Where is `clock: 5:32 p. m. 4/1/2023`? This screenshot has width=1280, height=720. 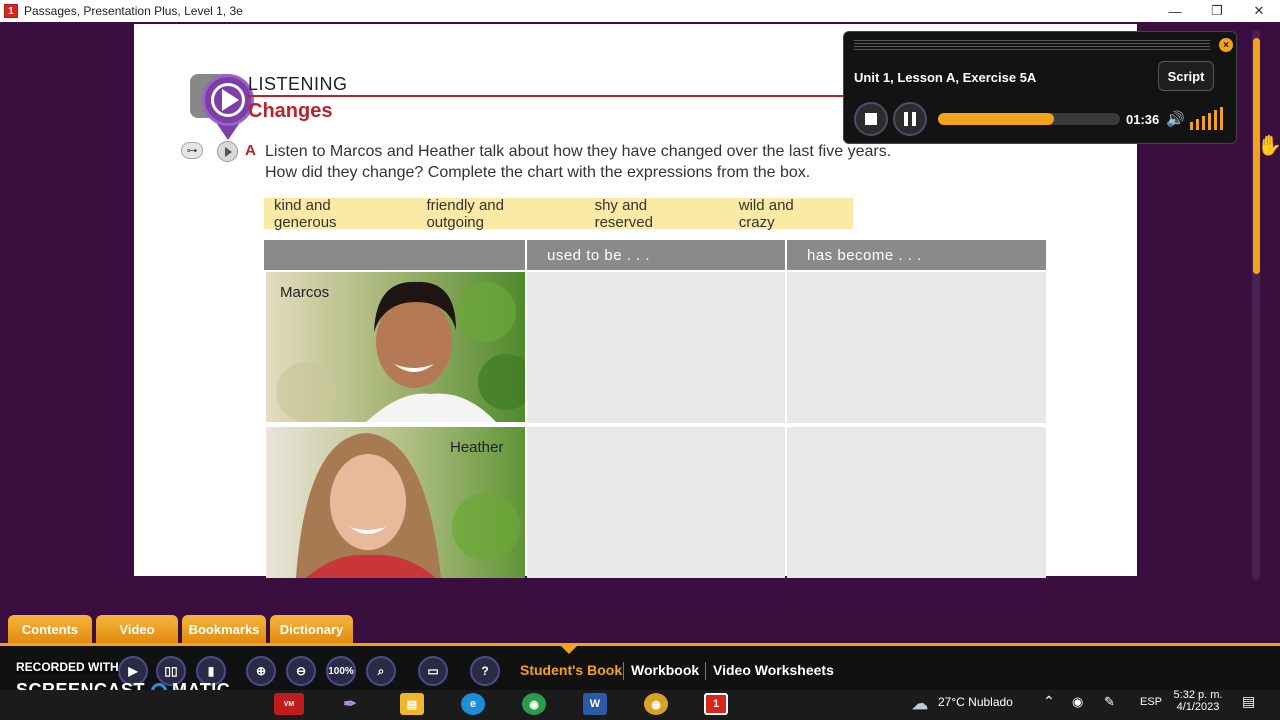
clock: 5:32 p. m. 4/1/2023 is located at coordinates (1198, 701).